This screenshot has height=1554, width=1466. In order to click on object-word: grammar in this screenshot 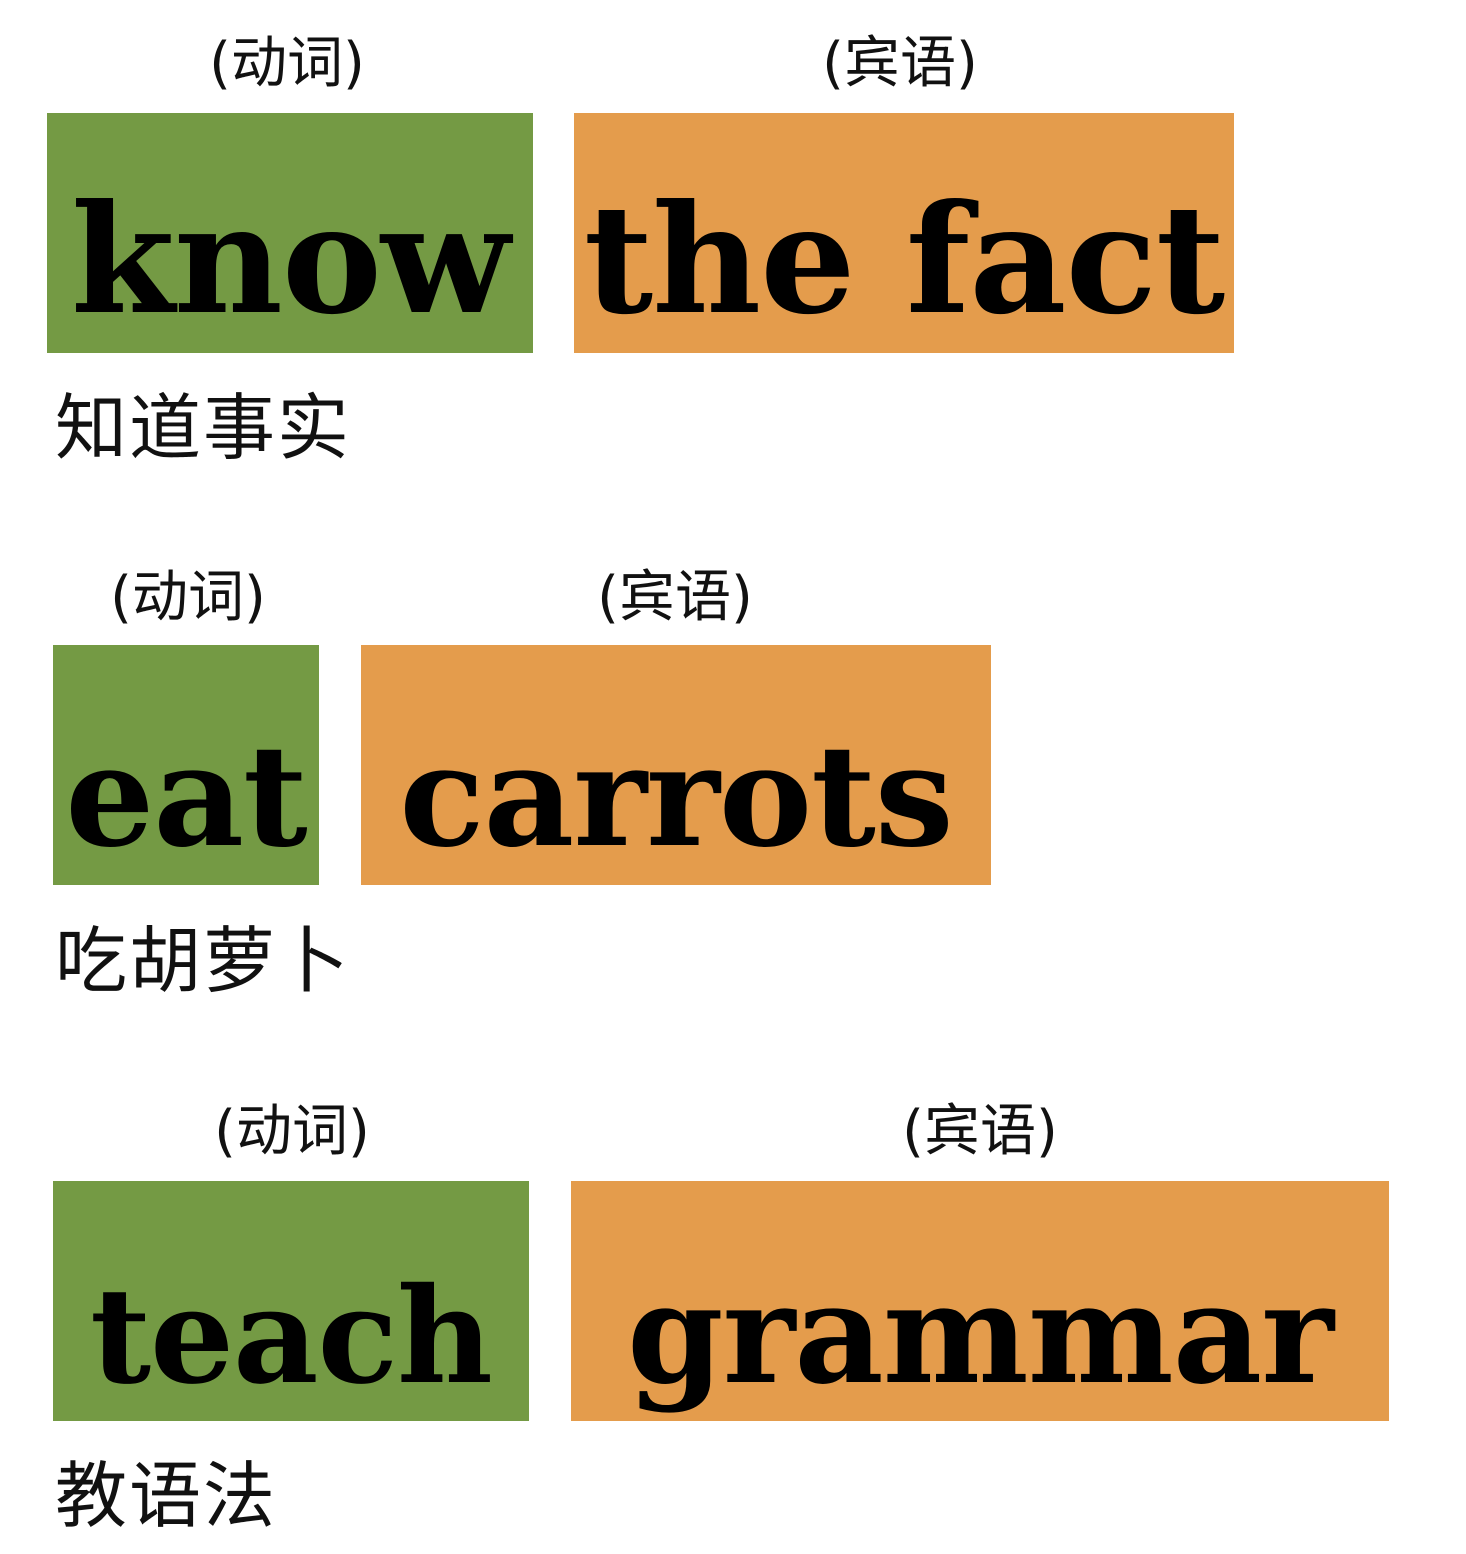, I will do `click(980, 1333)`.